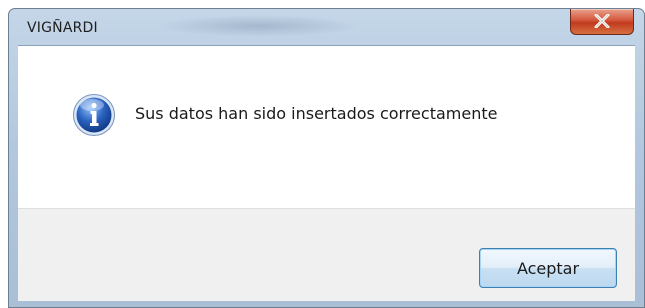 The height and width of the screenshot is (308, 645). What do you see at coordinates (62, 28) in the screenshot?
I see `window-title: VIGÑARDI` at bounding box center [62, 28].